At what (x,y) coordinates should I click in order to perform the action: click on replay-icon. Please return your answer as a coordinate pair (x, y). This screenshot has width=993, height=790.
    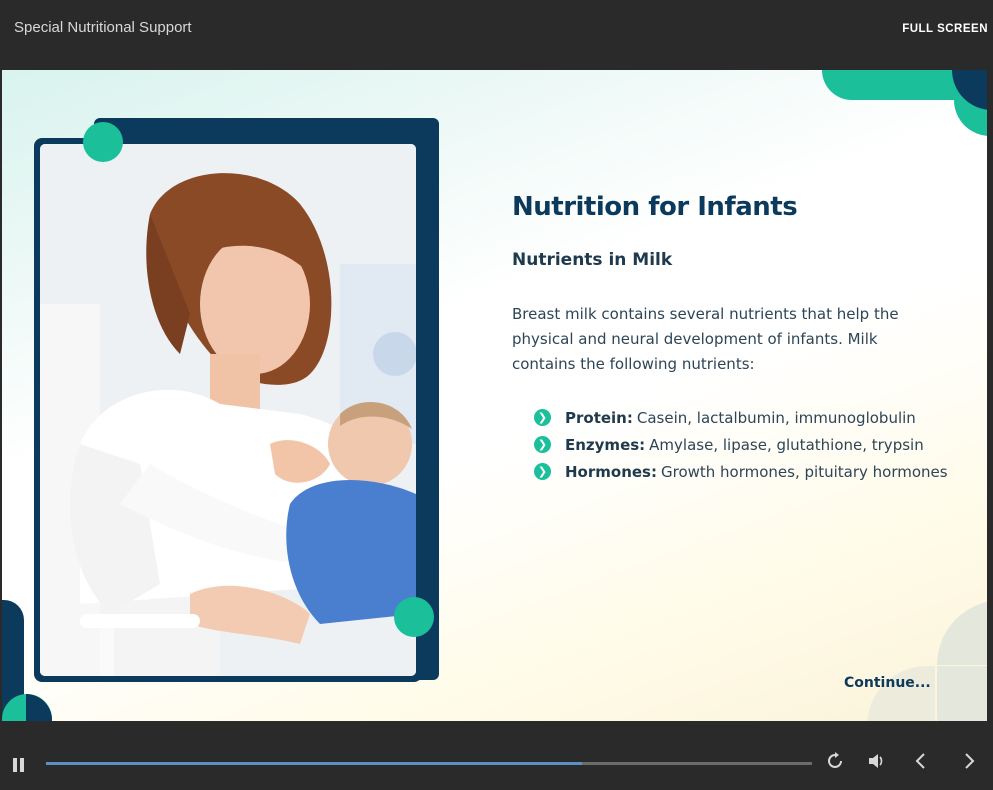
    Looking at the image, I should click on (835, 763).